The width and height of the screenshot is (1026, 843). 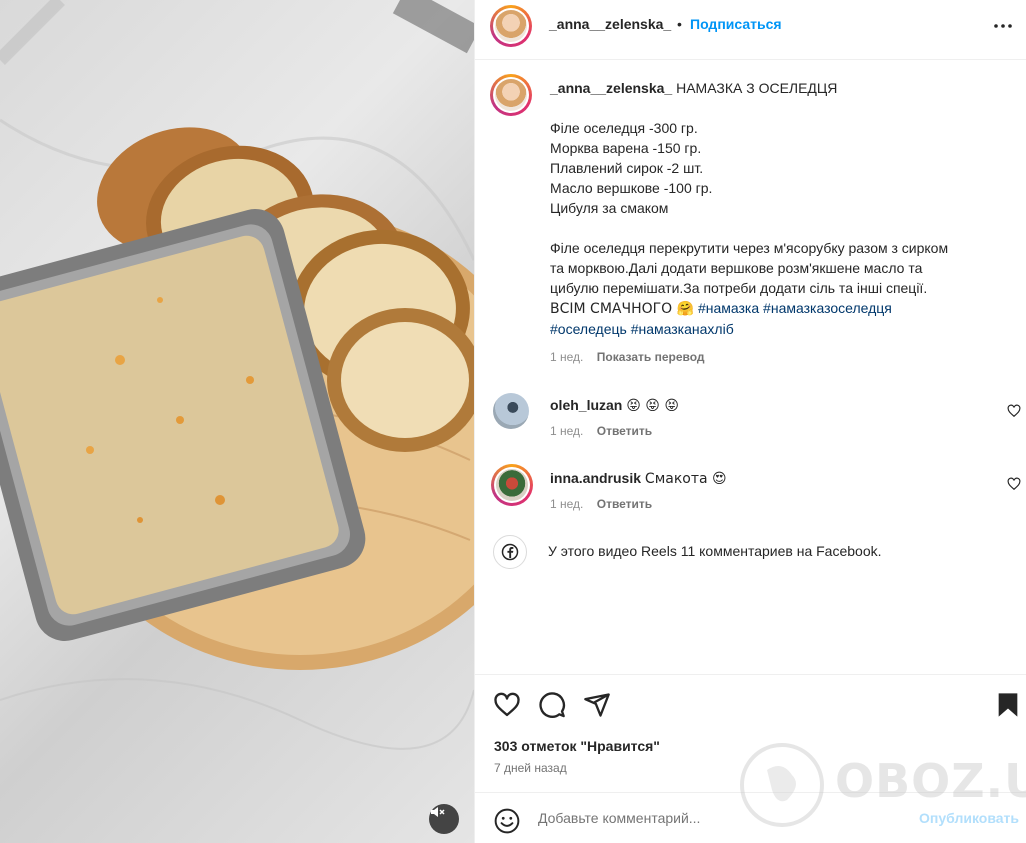 I want to click on watermark: OBOZ.UA, so click(x=881, y=785).